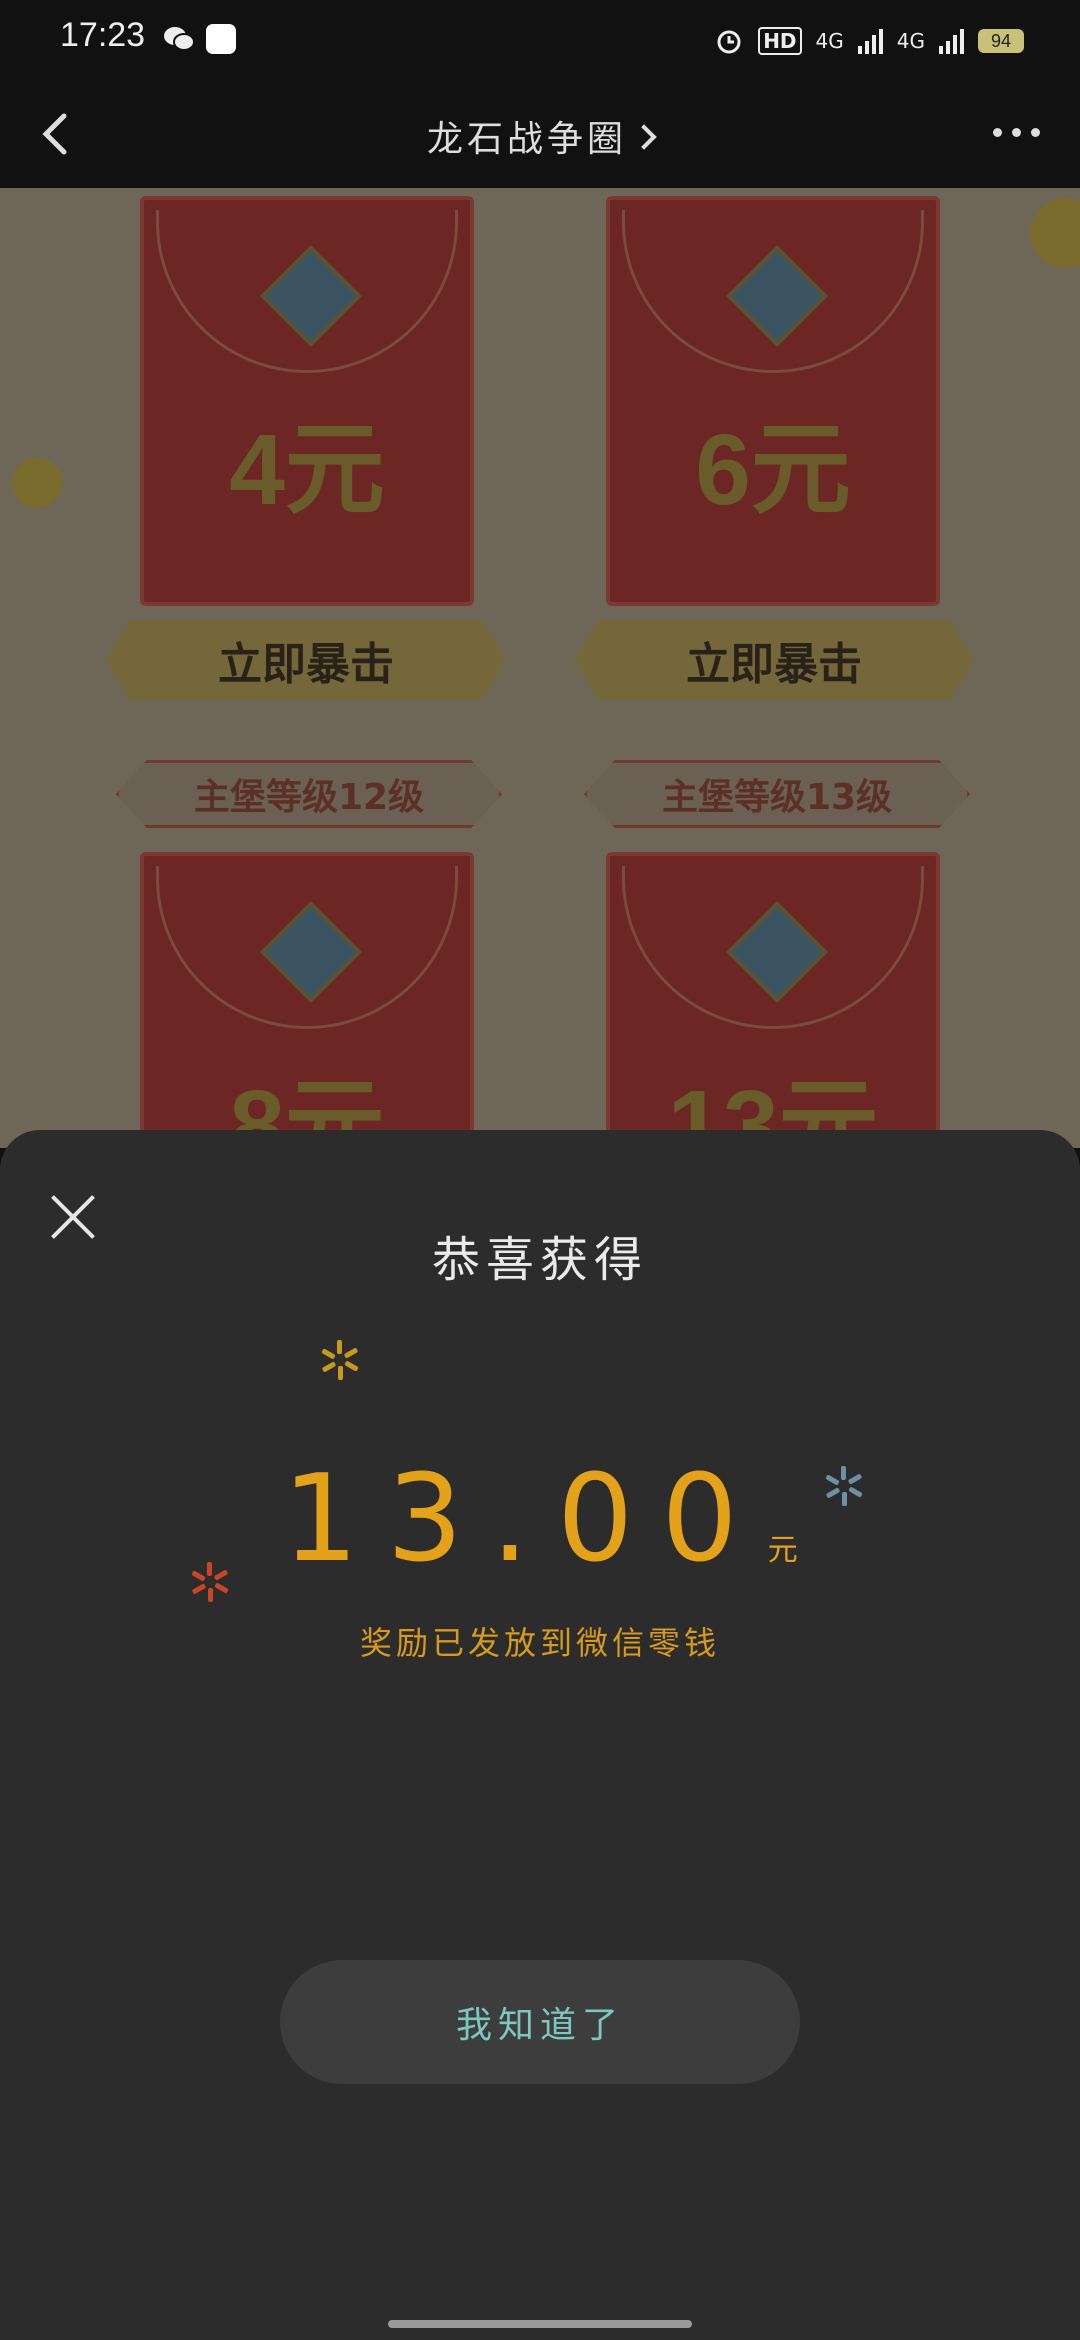 This screenshot has width=1080, height=2340. What do you see at coordinates (540, 40) in the screenshot?
I see `status-bar: 17:23 HD 4G 4G 94` at bounding box center [540, 40].